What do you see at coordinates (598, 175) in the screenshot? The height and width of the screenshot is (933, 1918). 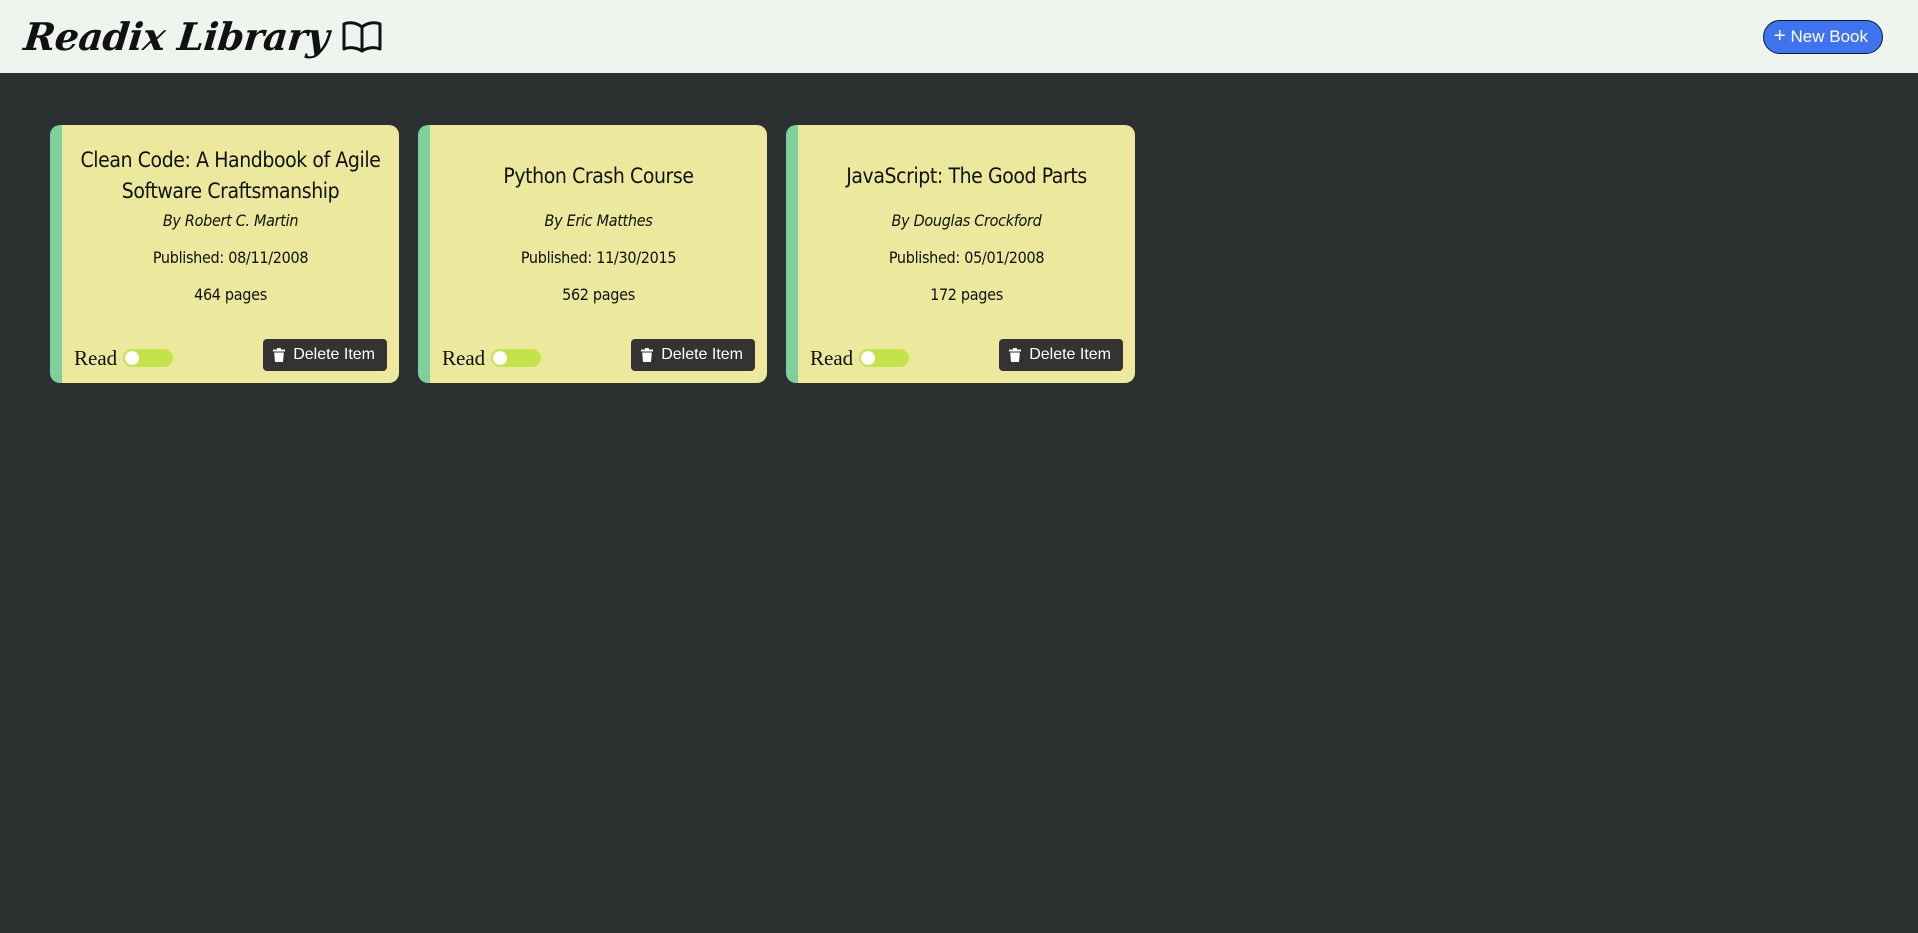 I see `book-title: Python Crash Course` at bounding box center [598, 175].